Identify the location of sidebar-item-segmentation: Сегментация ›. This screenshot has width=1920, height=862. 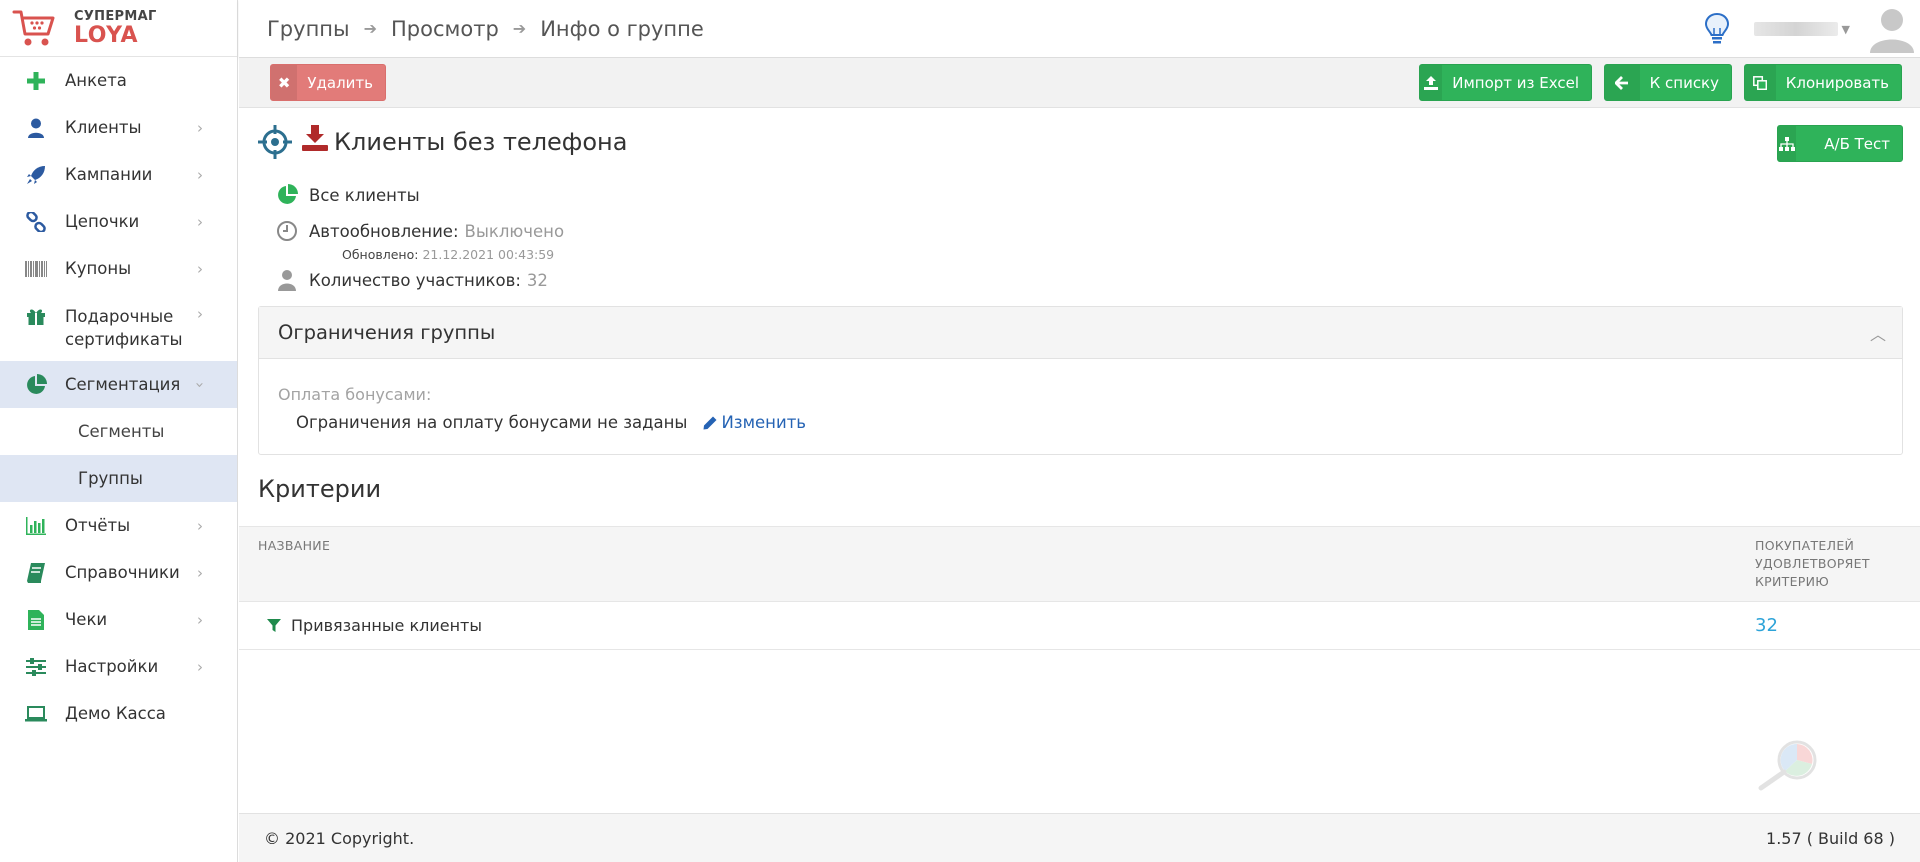
(118, 384).